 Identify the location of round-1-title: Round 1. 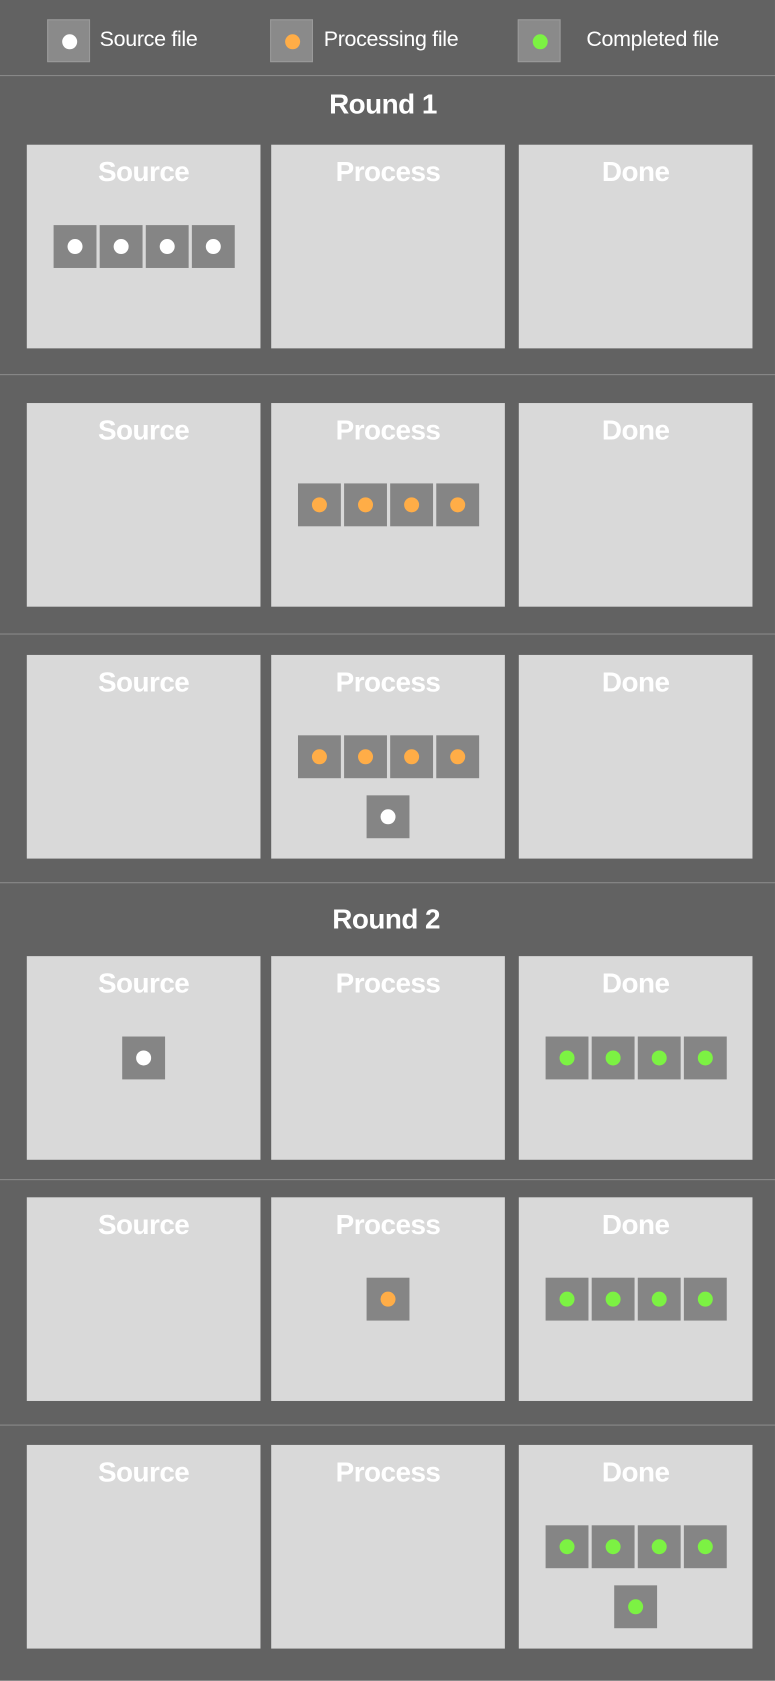
(383, 104).